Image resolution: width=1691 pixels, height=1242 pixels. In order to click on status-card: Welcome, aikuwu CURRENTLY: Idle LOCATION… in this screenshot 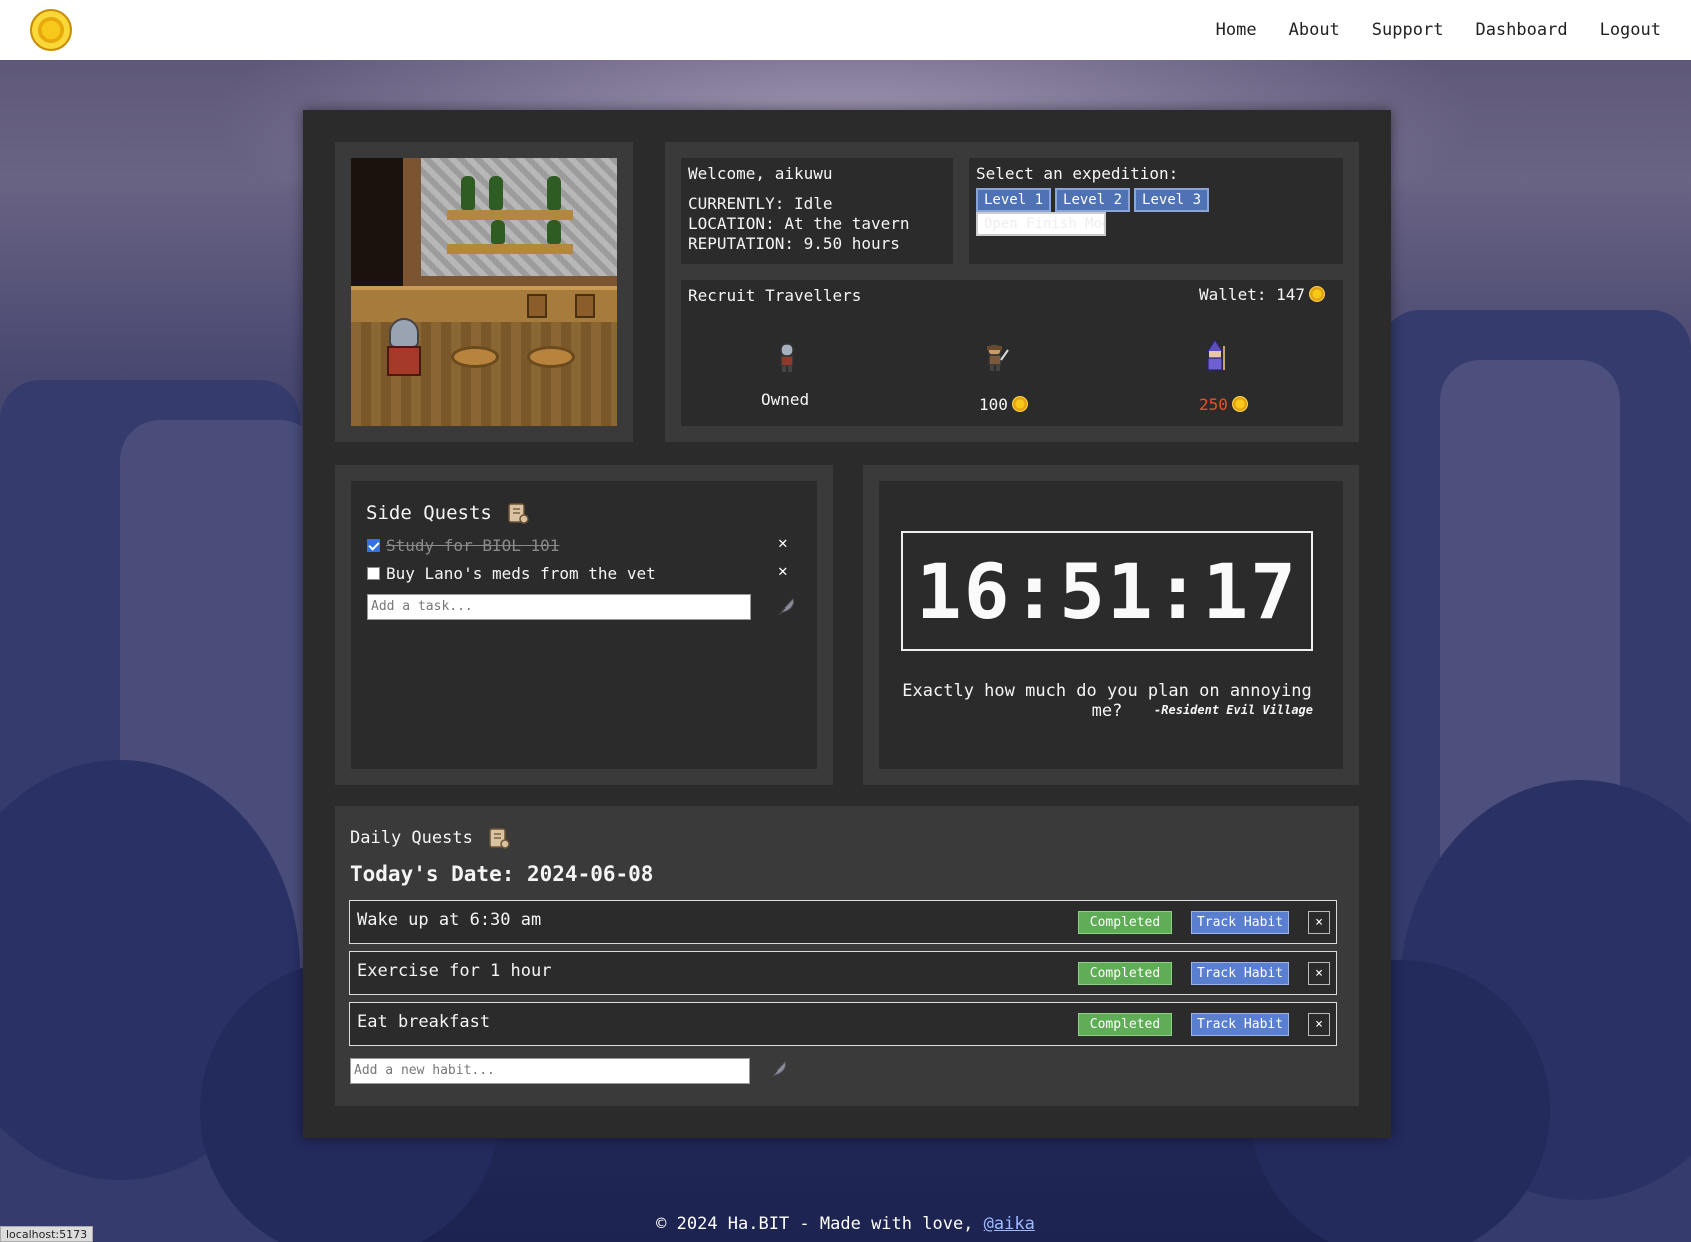, I will do `click(1012, 292)`.